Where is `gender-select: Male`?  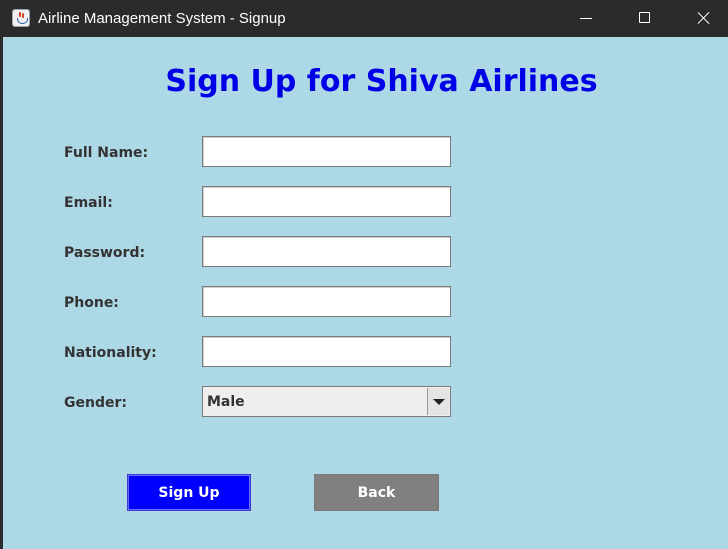 gender-select: Male is located at coordinates (326, 401).